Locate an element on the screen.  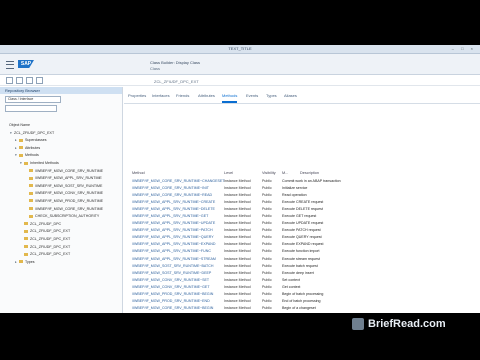
display-change-icon is located at coordinates (29, 80).